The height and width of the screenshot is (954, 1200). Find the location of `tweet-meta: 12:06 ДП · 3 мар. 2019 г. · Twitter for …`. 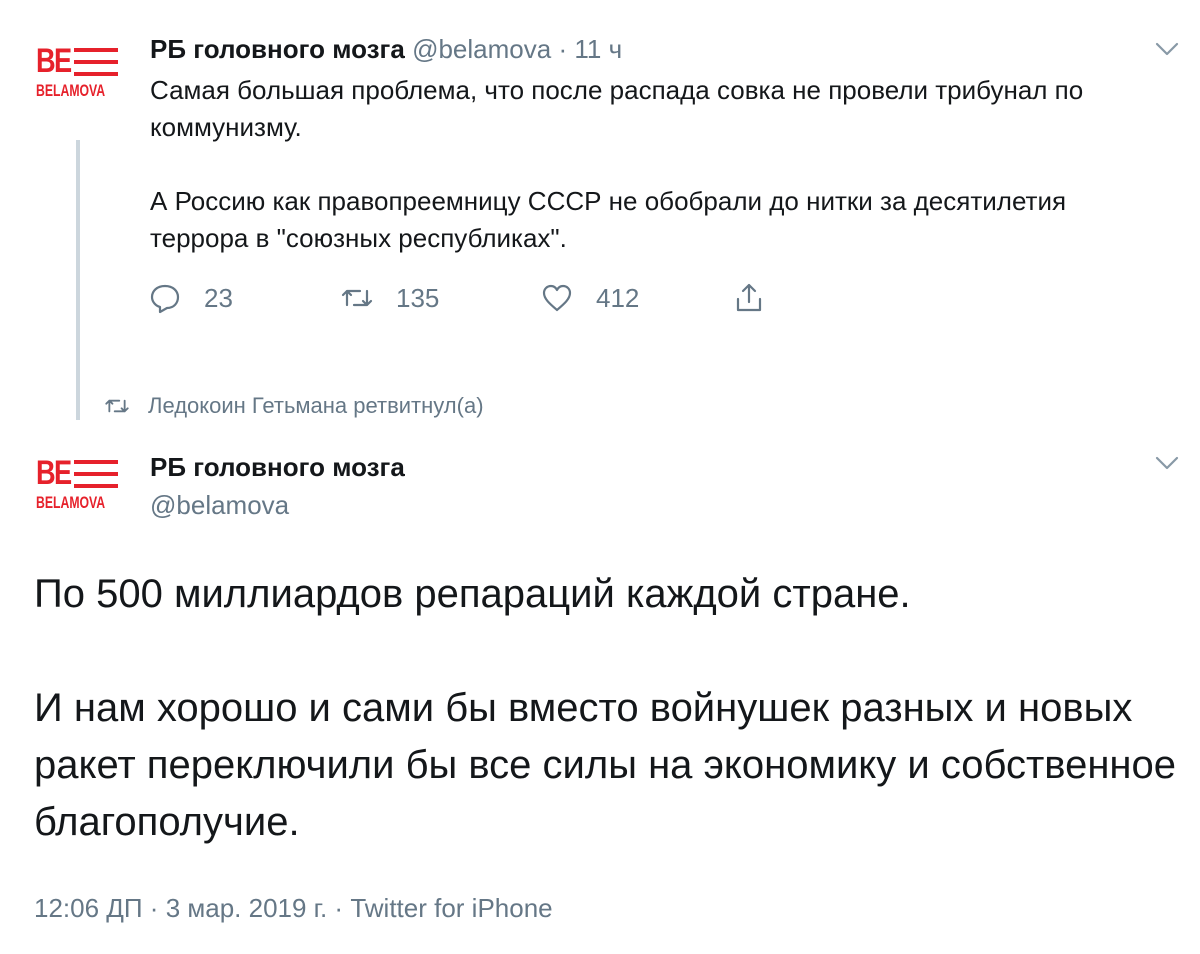

tweet-meta: 12:06 ДП · 3 мар. 2019 г. · Twitter for … is located at coordinates (293, 908).